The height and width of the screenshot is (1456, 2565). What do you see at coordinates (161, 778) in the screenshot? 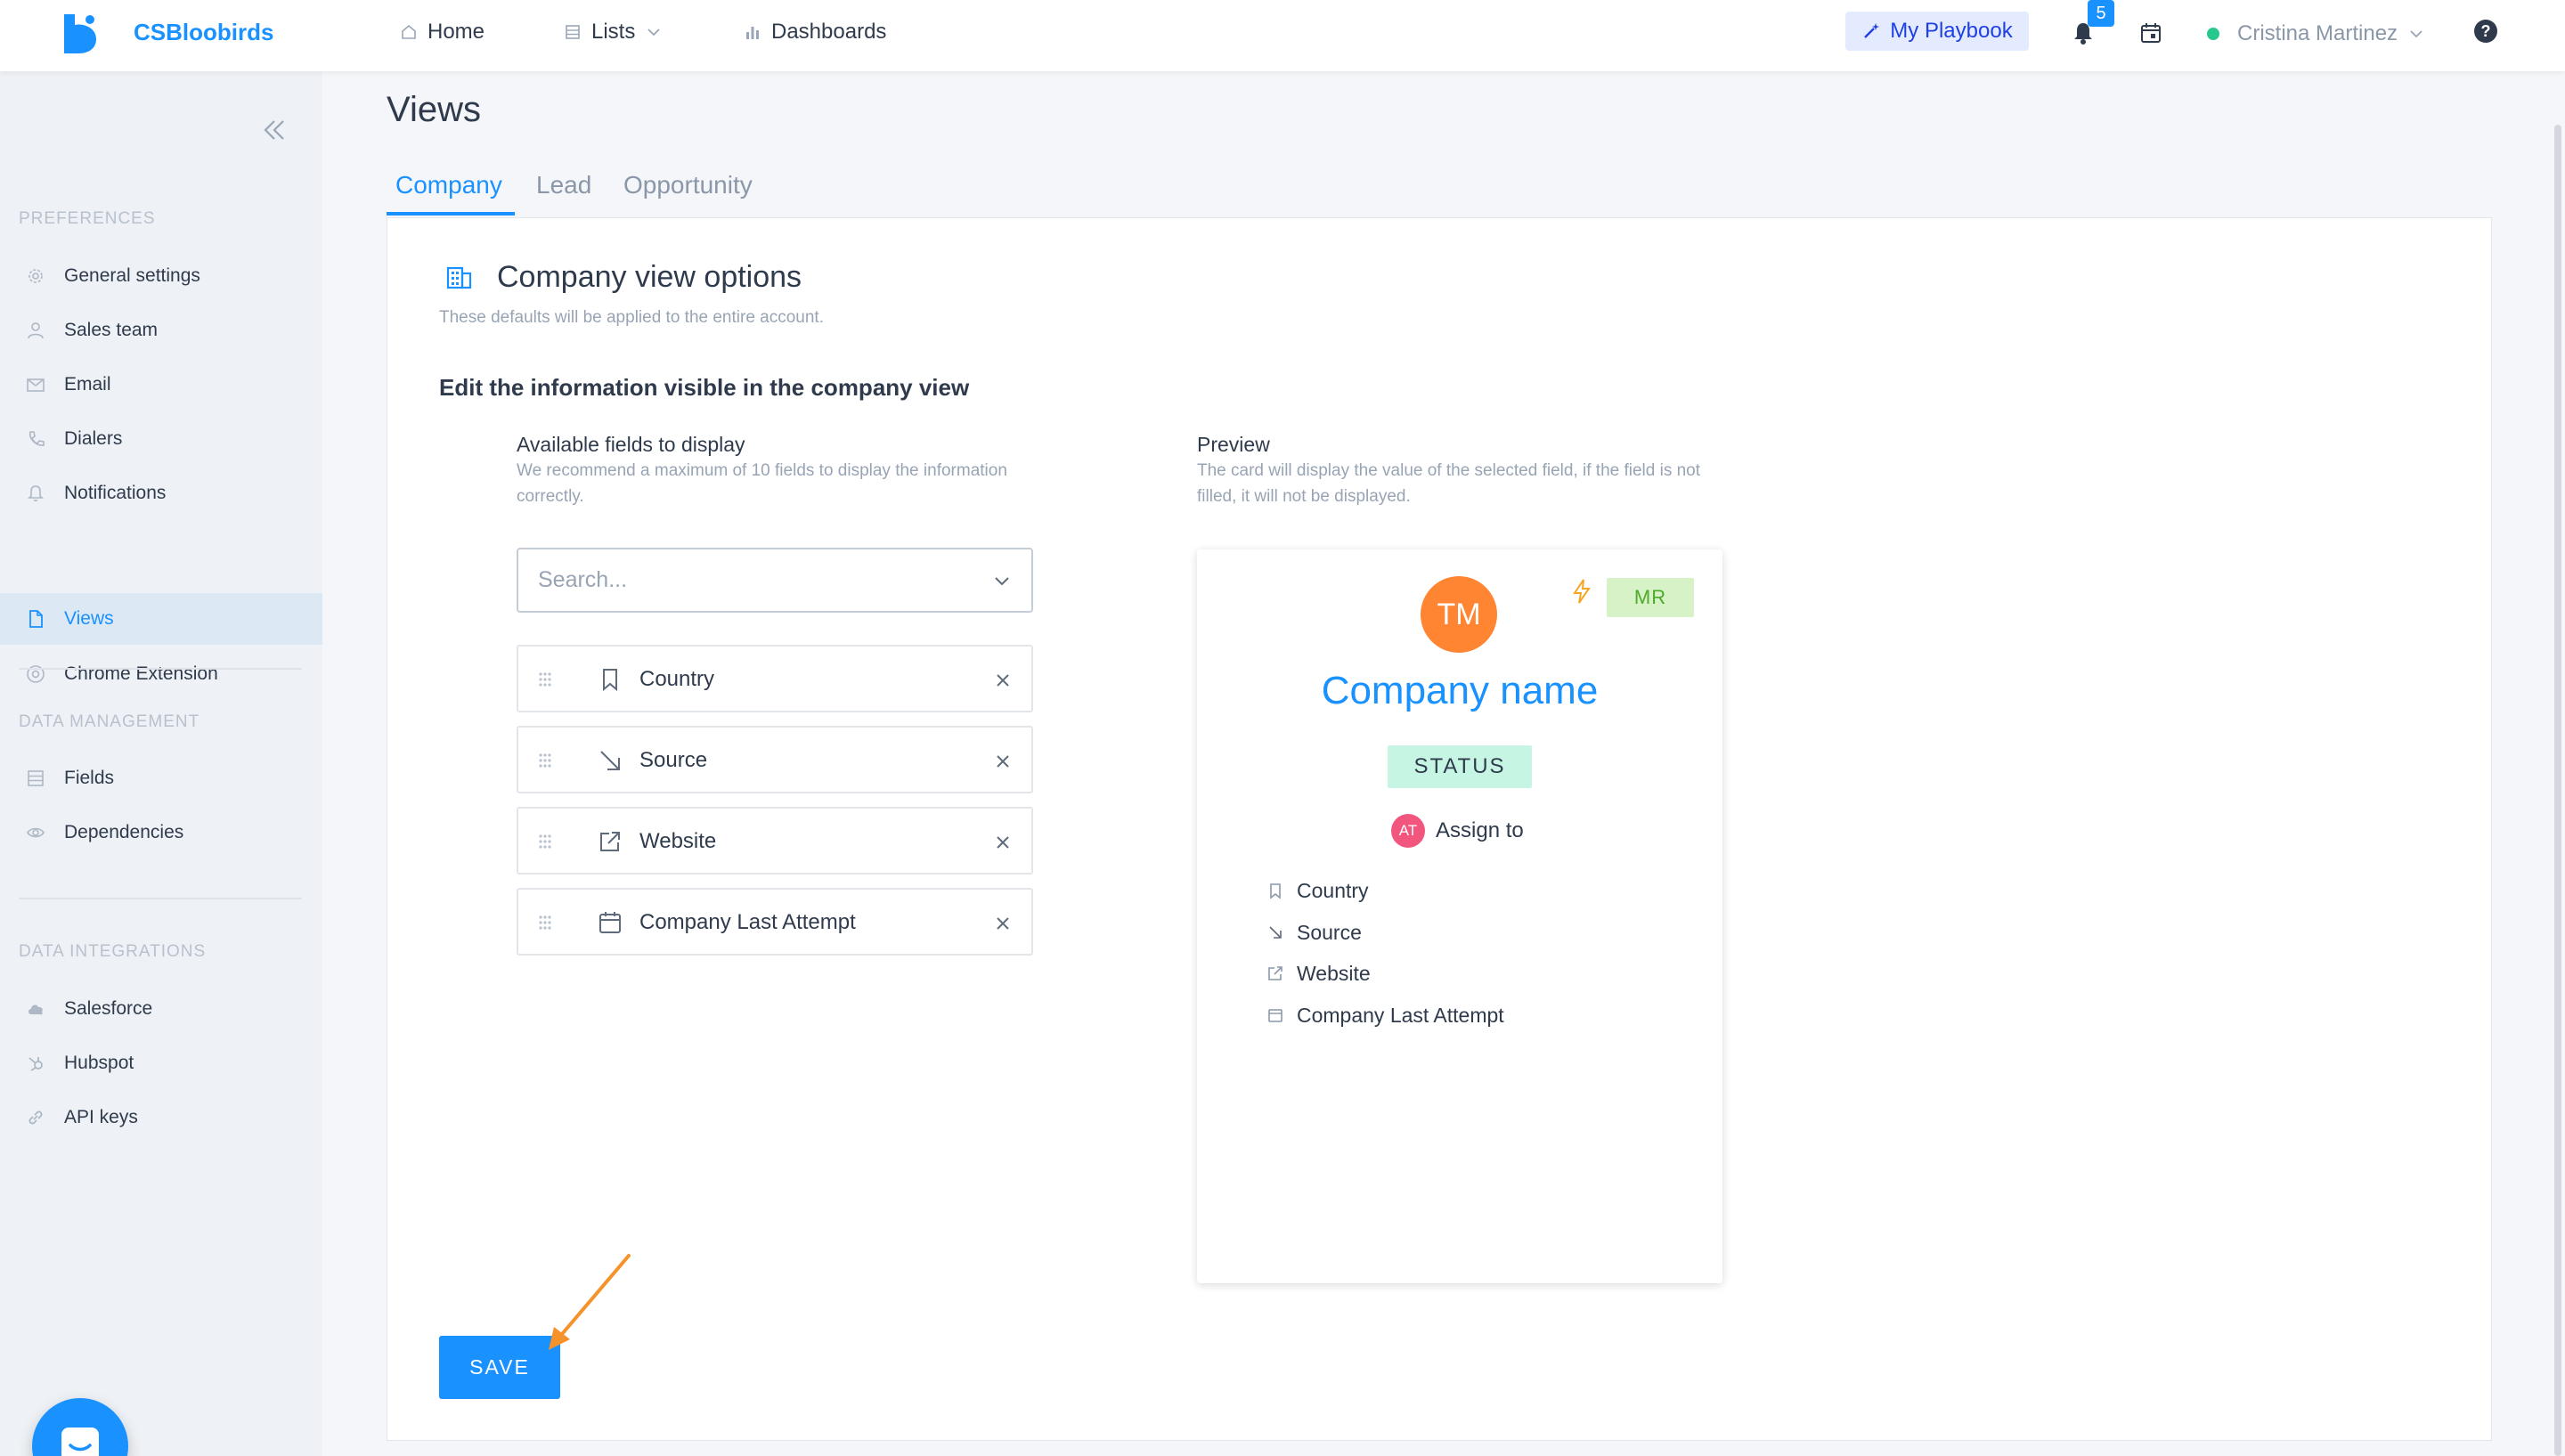
I see `sidebar-item-fields: Fields` at bounding box center [161, 778].